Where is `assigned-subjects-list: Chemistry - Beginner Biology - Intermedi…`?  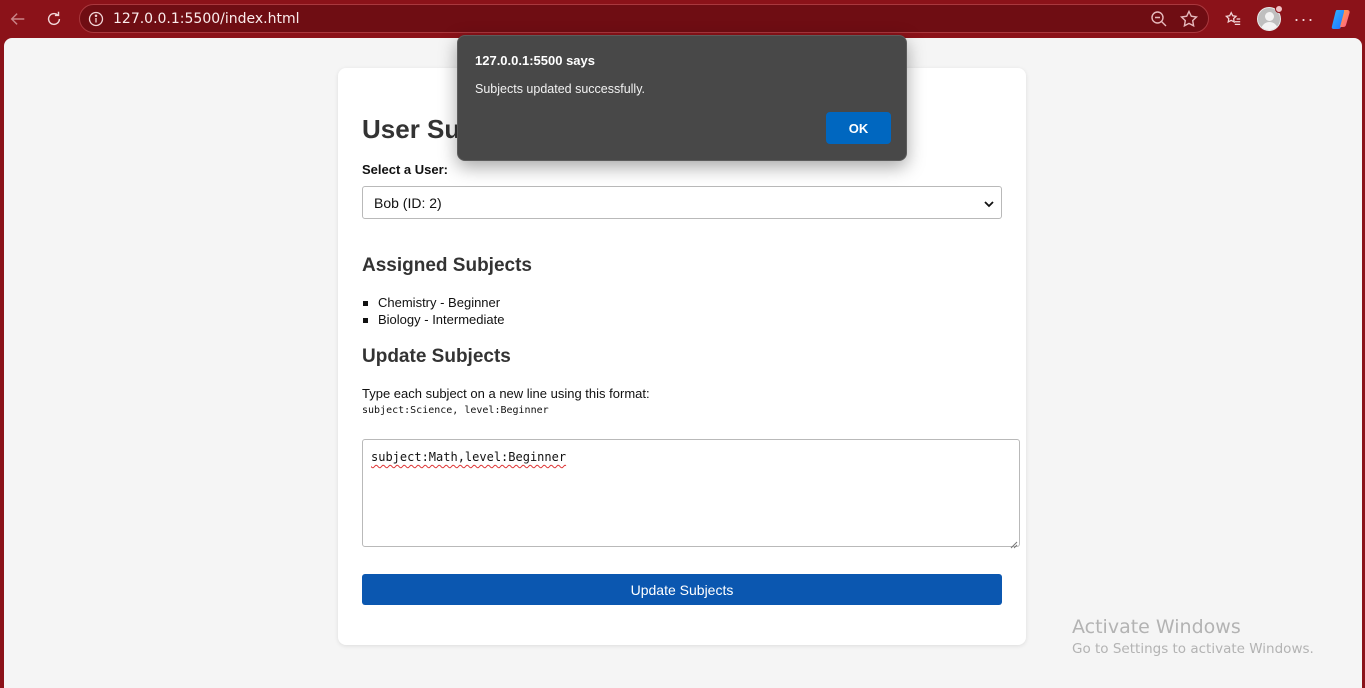 assigned-subjects-list: Chemistry - Beginner Biology - Intermedi… is located at coordinates (433, 311).